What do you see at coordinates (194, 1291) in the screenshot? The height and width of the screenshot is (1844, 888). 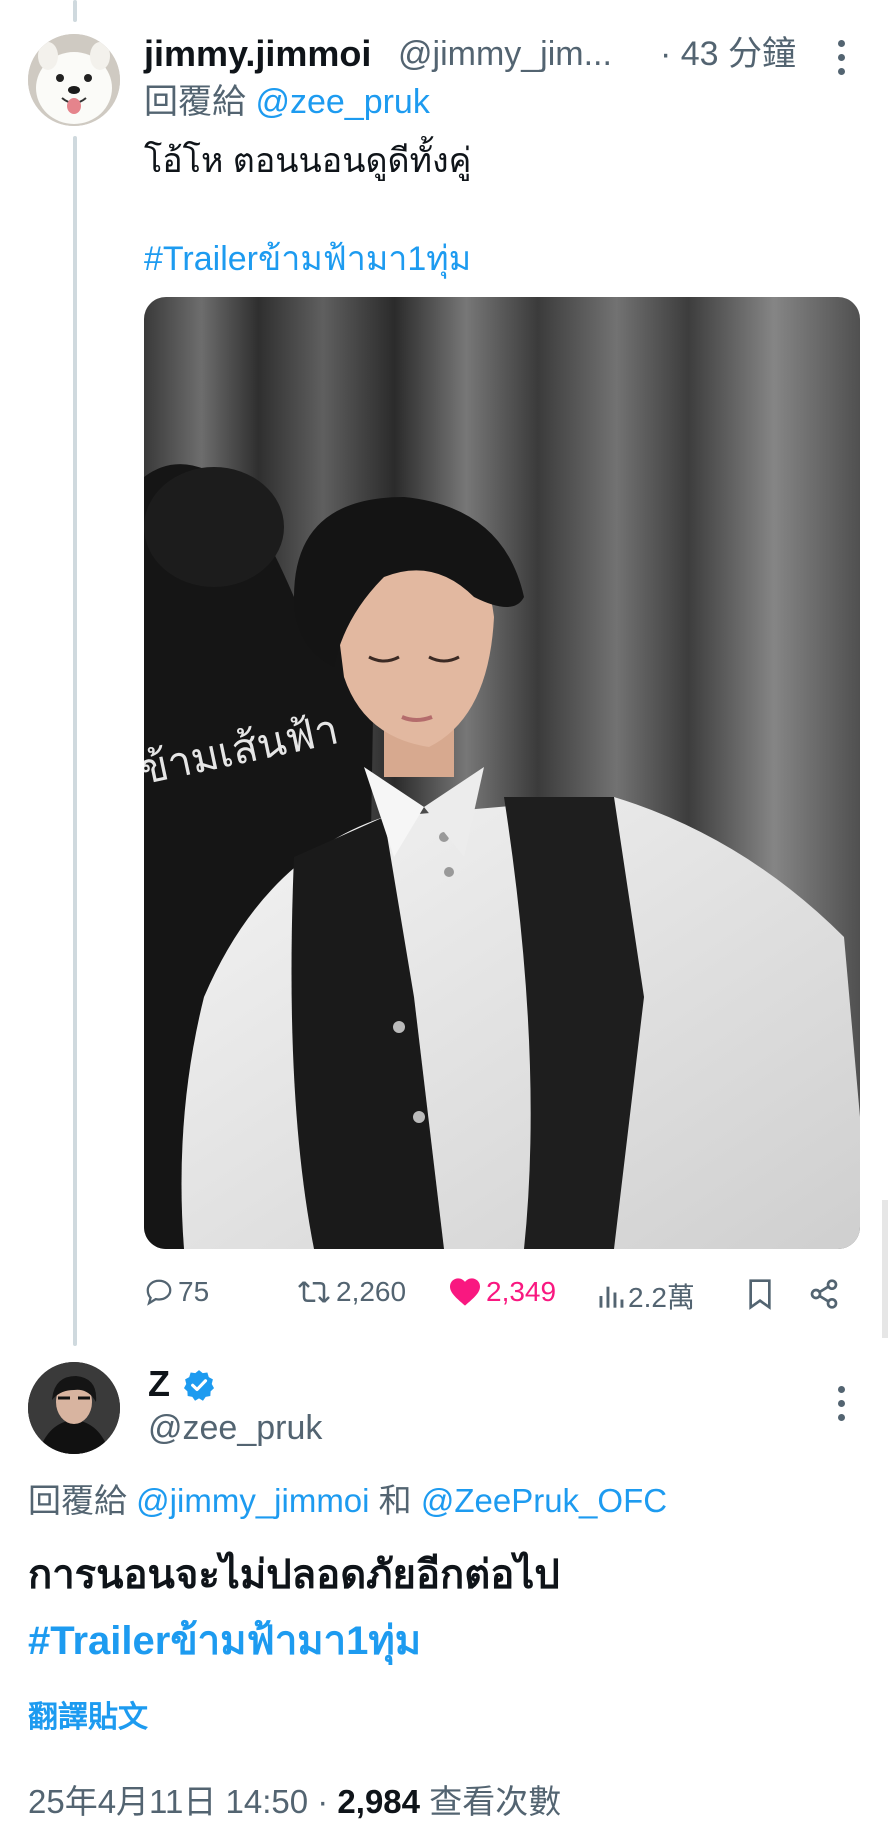 I see `reply-count: 75` at bounding box center [194, 1291].